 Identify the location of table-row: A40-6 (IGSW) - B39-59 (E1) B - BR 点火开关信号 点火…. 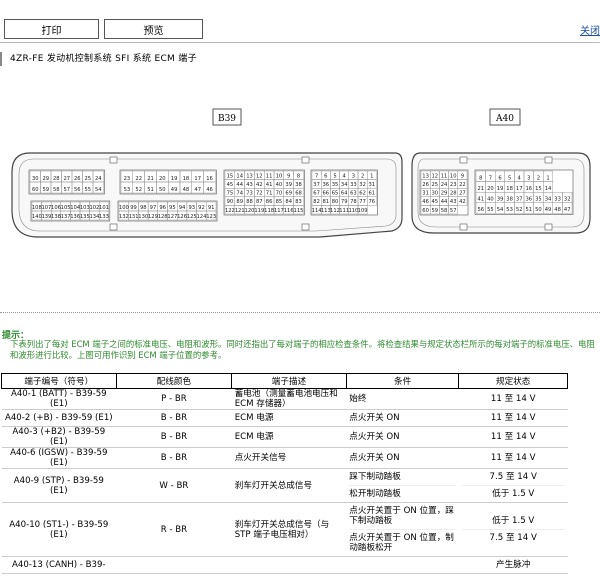
(284, 458).